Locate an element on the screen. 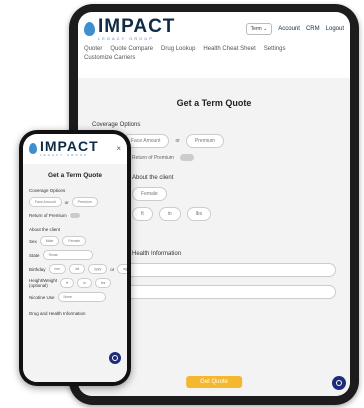 This screenshot has width=364, height=408. phone-or2: or is located at coordinates (112, 269).